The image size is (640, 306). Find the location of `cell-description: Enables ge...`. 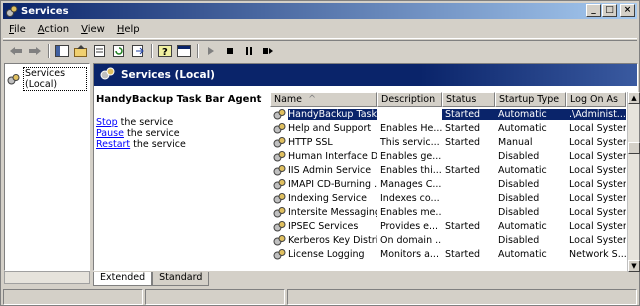

cell-description: Enables ge... is located at coordinates (411, 156).